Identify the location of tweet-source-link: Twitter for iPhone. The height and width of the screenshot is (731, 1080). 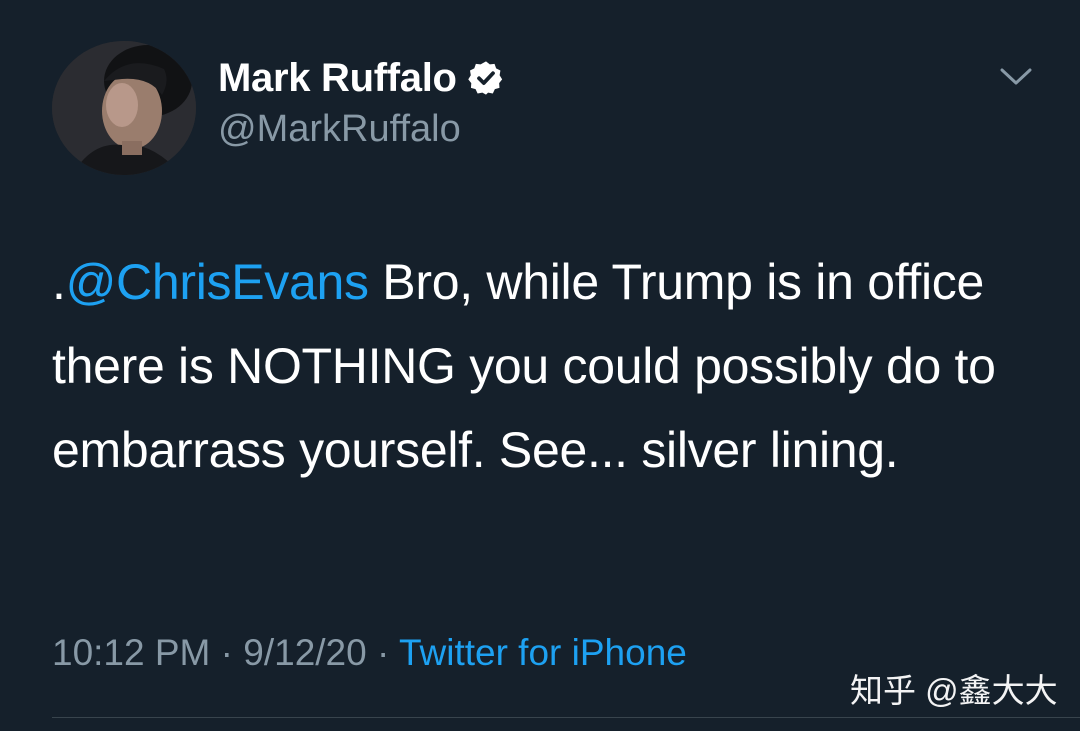
(543, 652).